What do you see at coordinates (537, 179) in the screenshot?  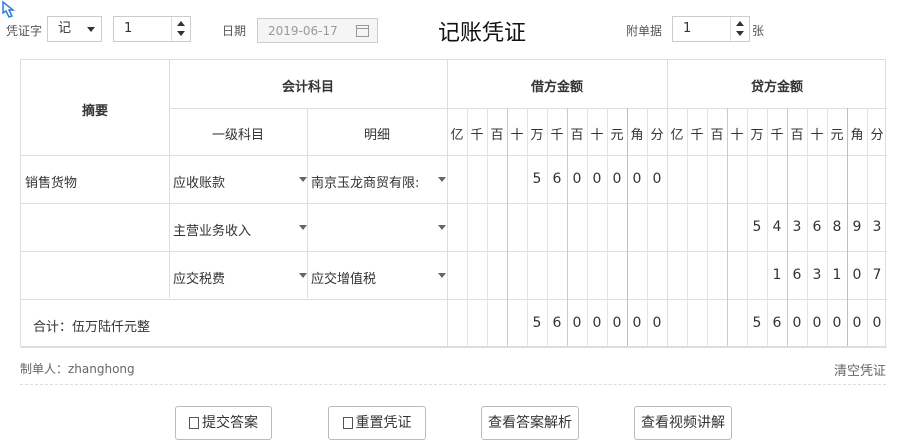 I see `debit-digit: 5` at bounding box center [537, 179].